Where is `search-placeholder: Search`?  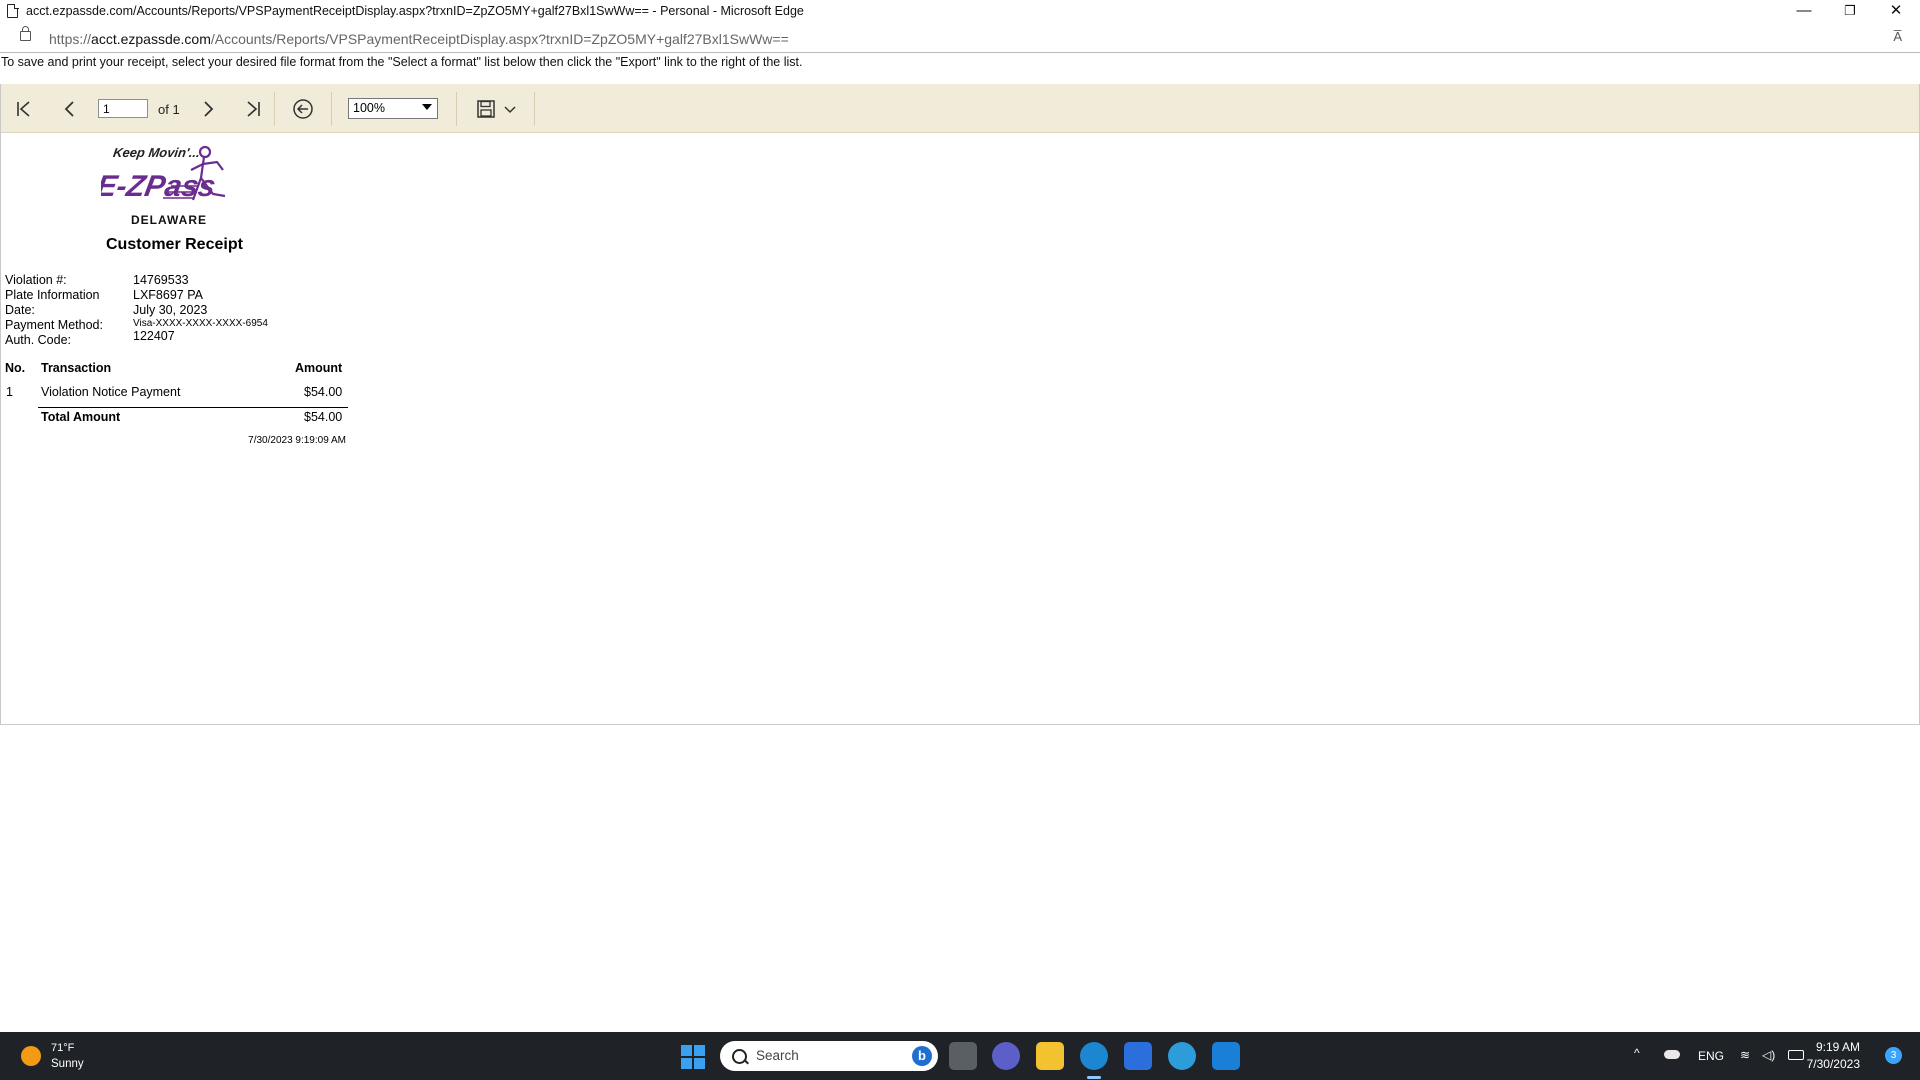 search-placeholder: Search is located at coordinates (777, 1055).